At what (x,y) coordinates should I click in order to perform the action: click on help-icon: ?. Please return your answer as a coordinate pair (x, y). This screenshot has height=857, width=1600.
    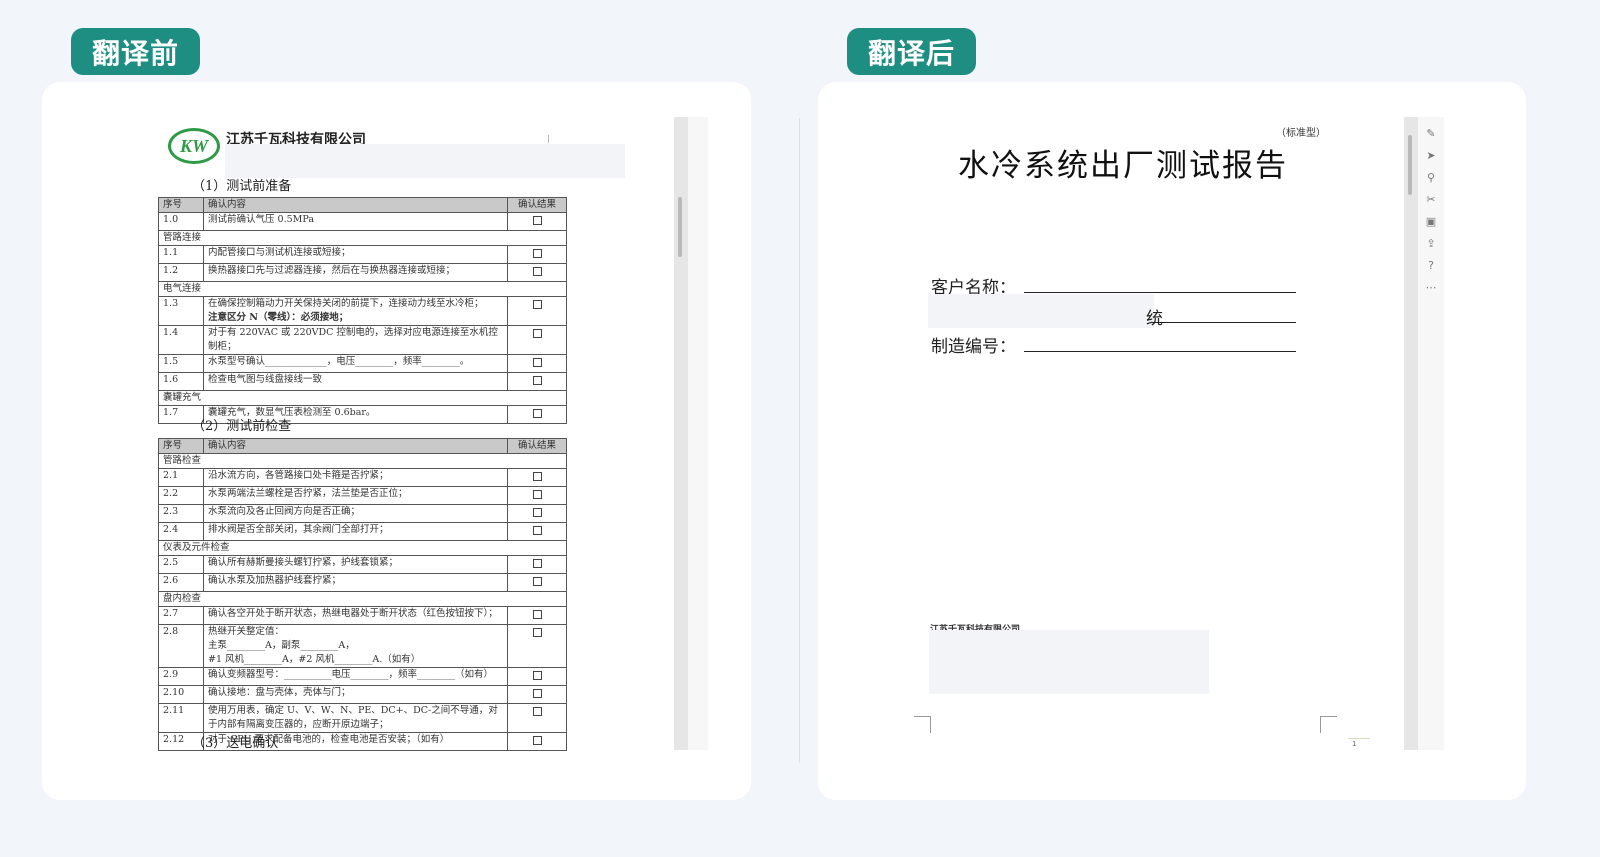
    Looking at the image, I should click on (1431, 266).